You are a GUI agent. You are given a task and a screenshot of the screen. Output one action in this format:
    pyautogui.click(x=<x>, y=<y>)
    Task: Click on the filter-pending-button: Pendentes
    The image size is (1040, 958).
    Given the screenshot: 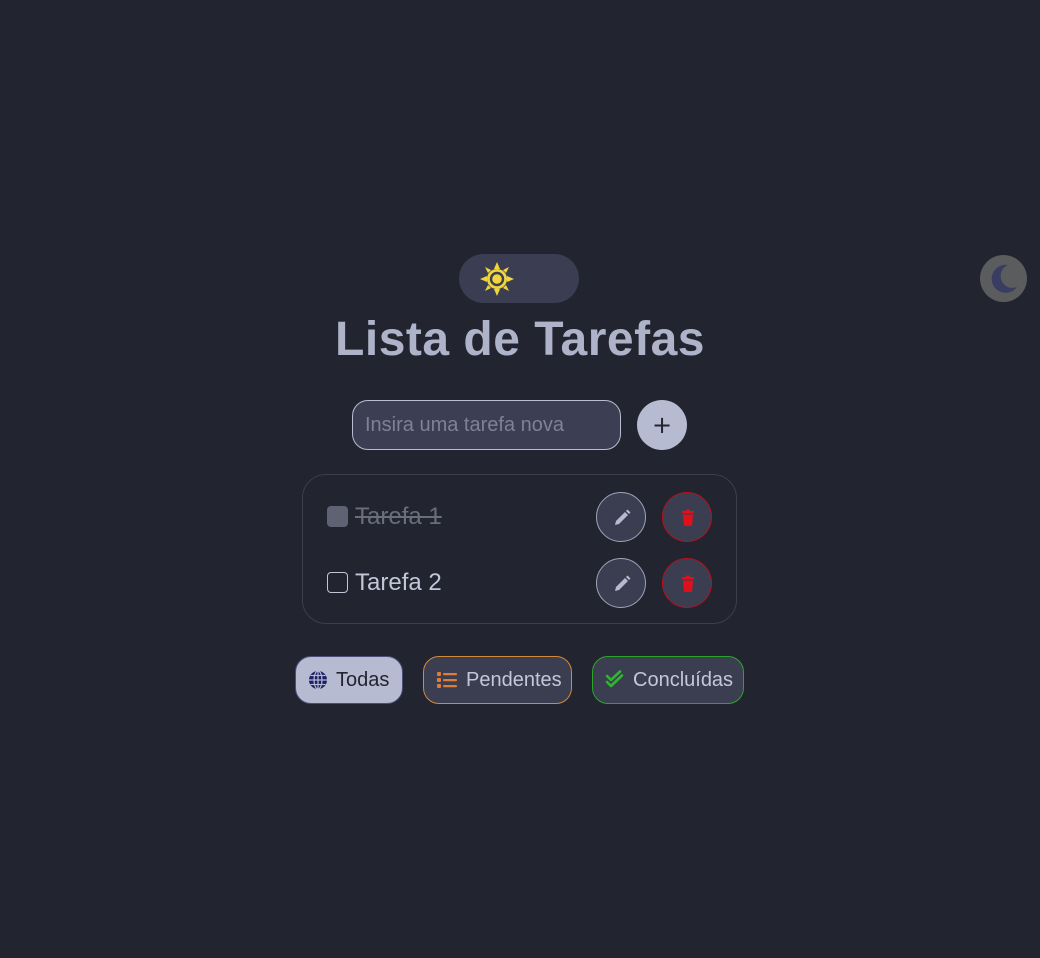 What is the action you would take?
    pyautogui.click(x=497, y=680)
    